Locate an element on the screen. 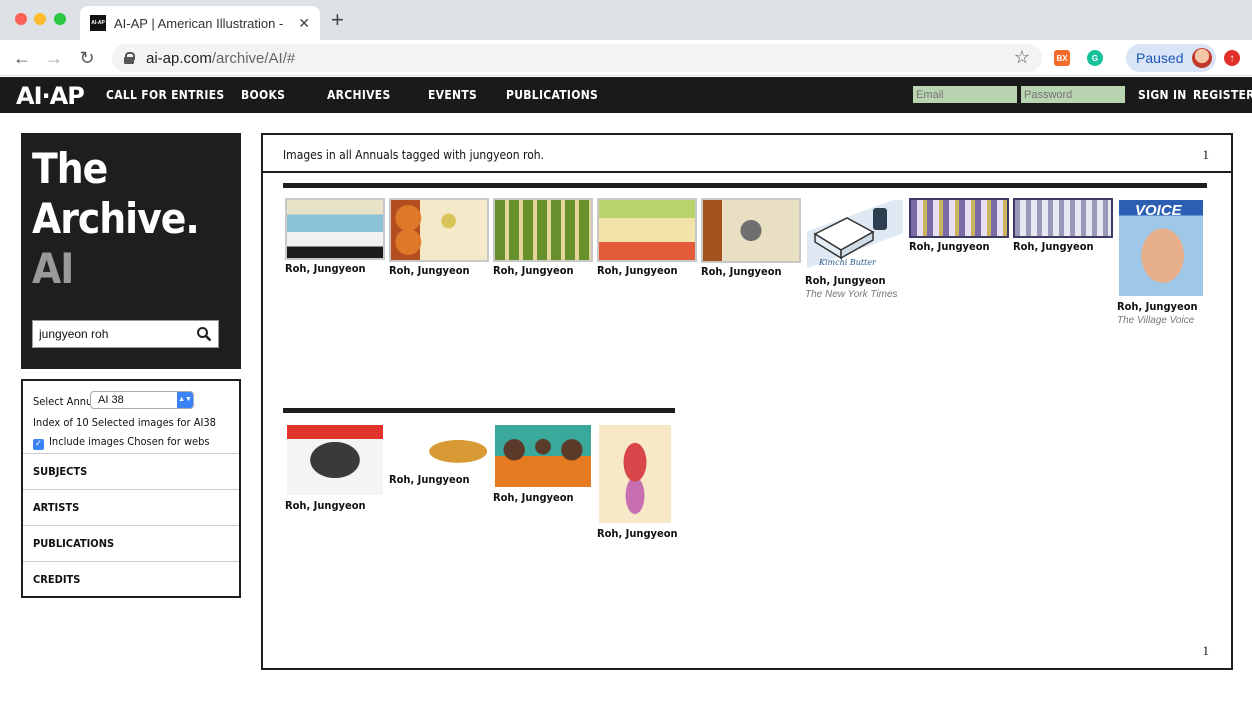  profile-button: Paused is located at coordinates (1171, 58).